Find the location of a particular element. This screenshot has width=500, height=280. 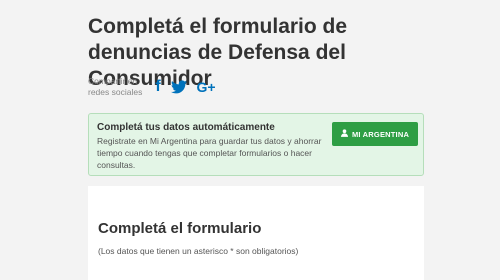

autofill-title: Completá tus datos automáticamente is located at coordinates (186, 127).